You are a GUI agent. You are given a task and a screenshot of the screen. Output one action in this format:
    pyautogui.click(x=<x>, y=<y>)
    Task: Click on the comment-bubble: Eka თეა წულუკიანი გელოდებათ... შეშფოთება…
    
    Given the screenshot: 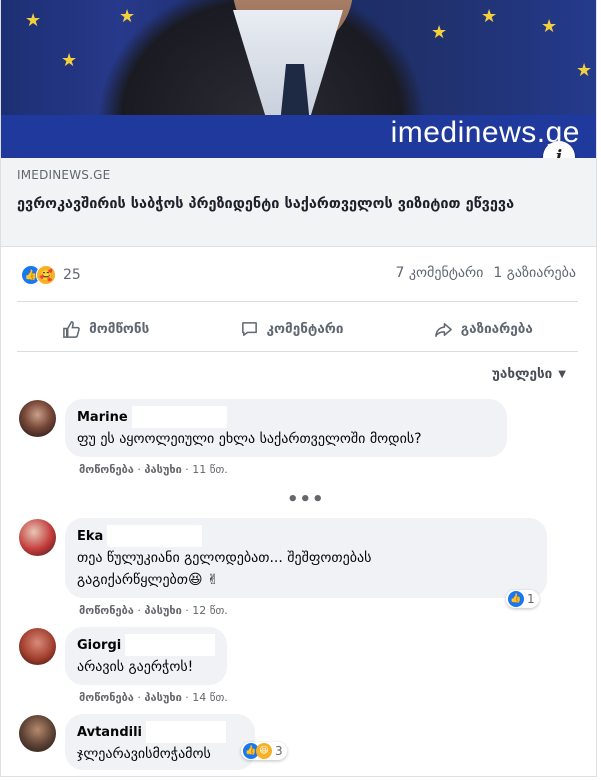 What is the action you would take?
    pyautogui.click(x=306, y=558)
    